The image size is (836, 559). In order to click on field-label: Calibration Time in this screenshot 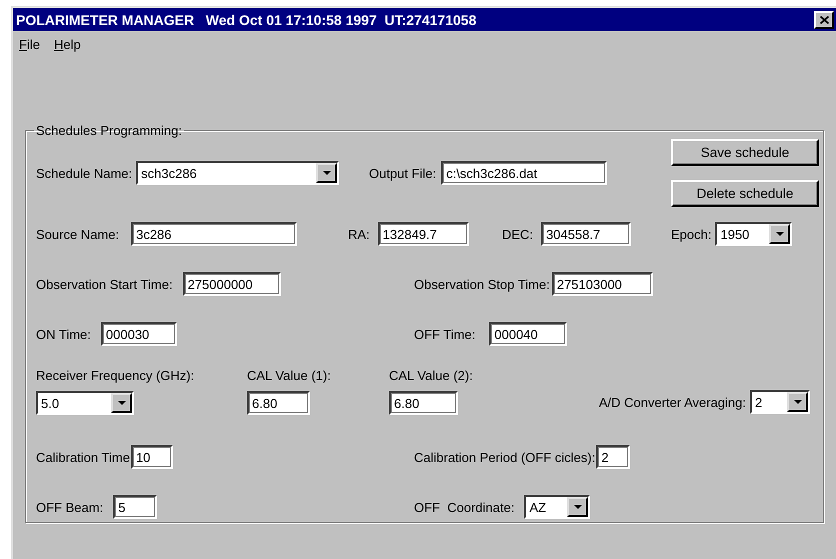, I will do `click(83, 457)`.